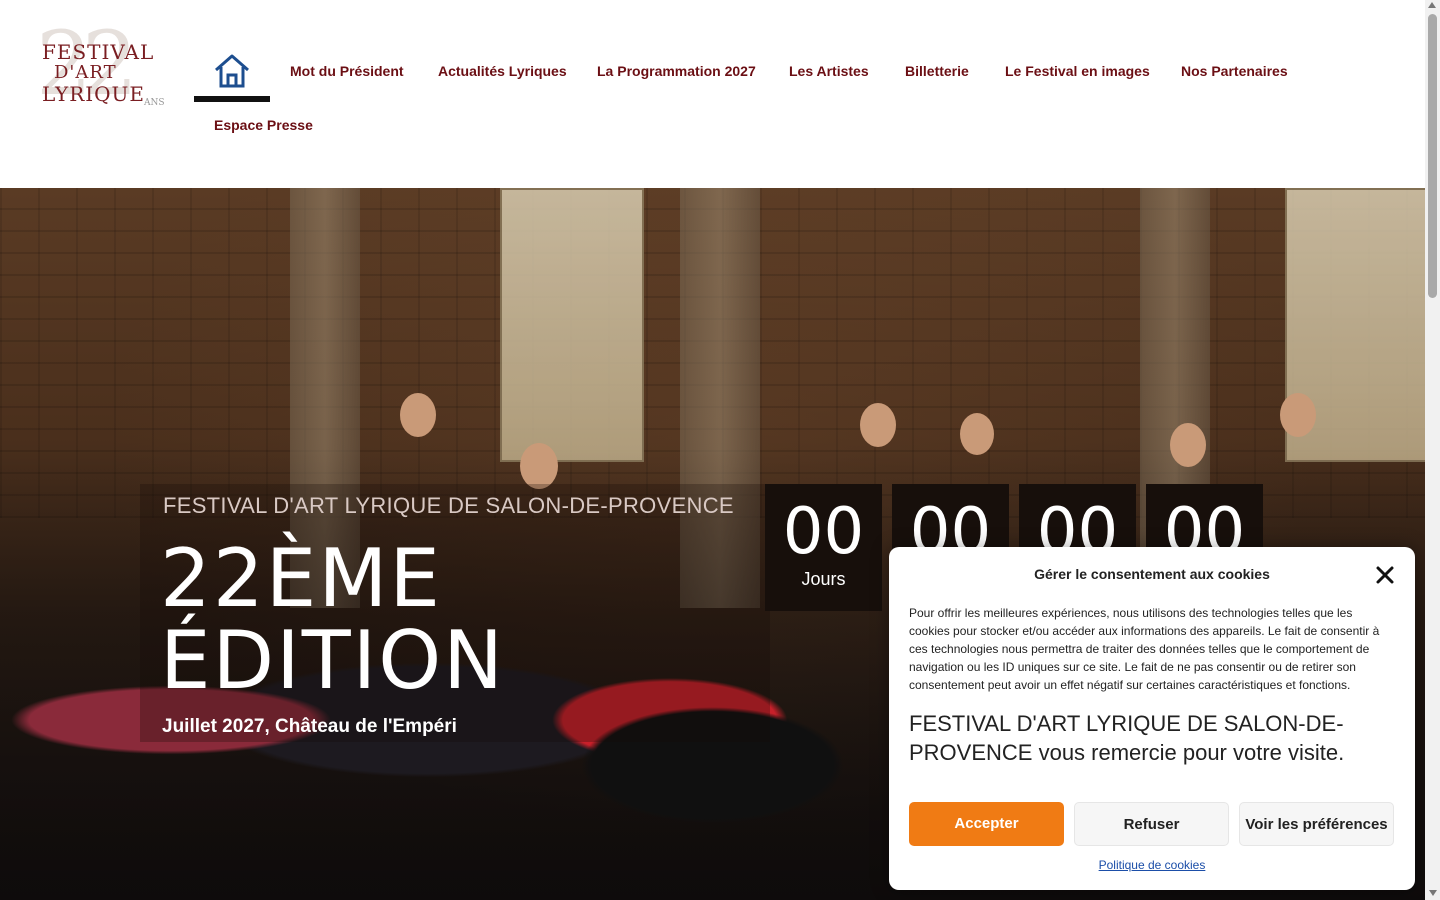  What do you see at coordinates (1432, 5) in the screenshot?
I see `scroll-up-arrow-icon` at bounding box center [1432, 5].